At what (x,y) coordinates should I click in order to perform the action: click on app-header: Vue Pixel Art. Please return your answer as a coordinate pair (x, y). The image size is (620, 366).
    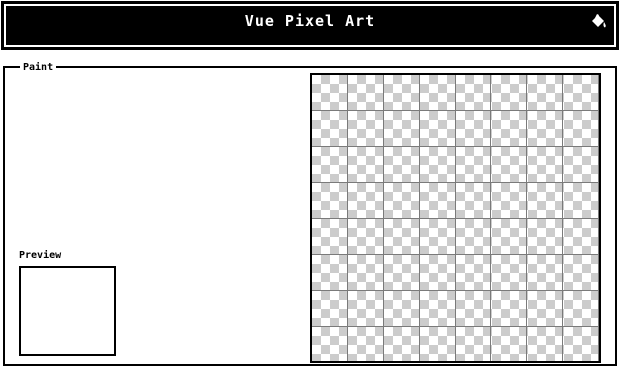
    Looking at the image, I should click on (310, 25).